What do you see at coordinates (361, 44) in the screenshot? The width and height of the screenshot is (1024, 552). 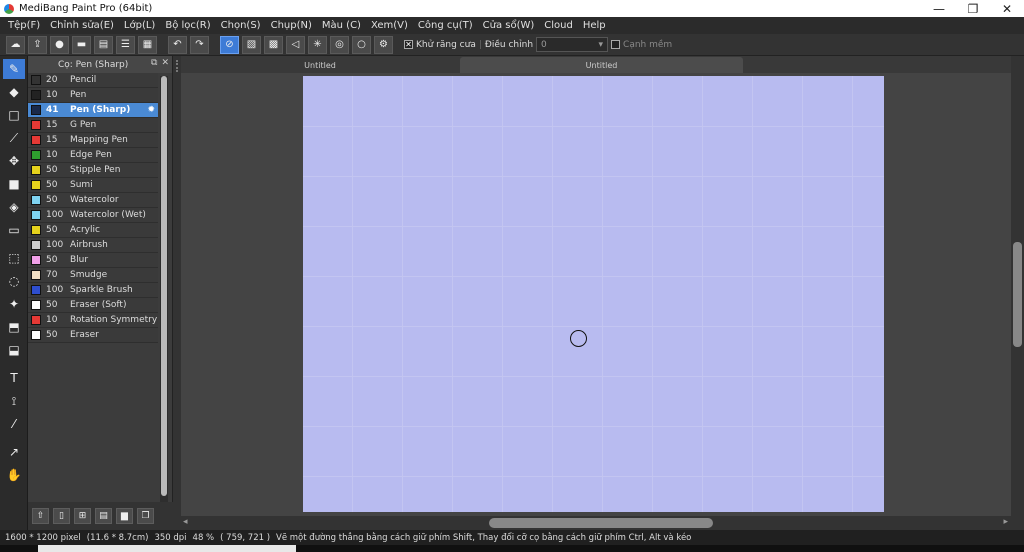 I see `curve-snap-icon: ○` at bounding box center [361, 44].